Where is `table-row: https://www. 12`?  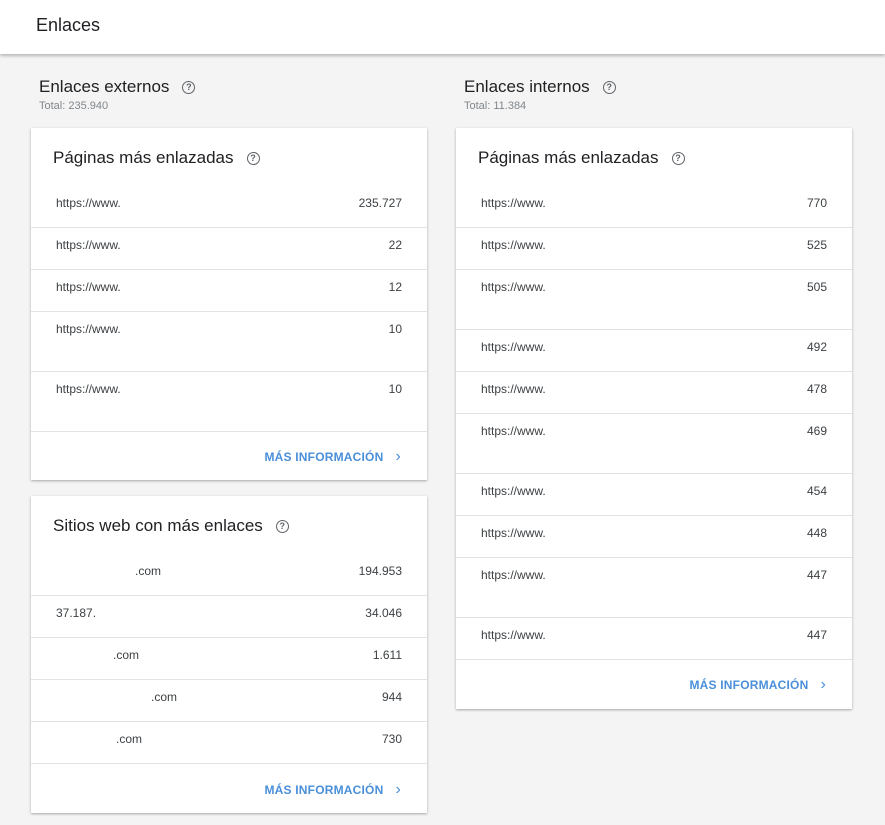 table-row: https://www. 12 is located at coordinates (229, 291).